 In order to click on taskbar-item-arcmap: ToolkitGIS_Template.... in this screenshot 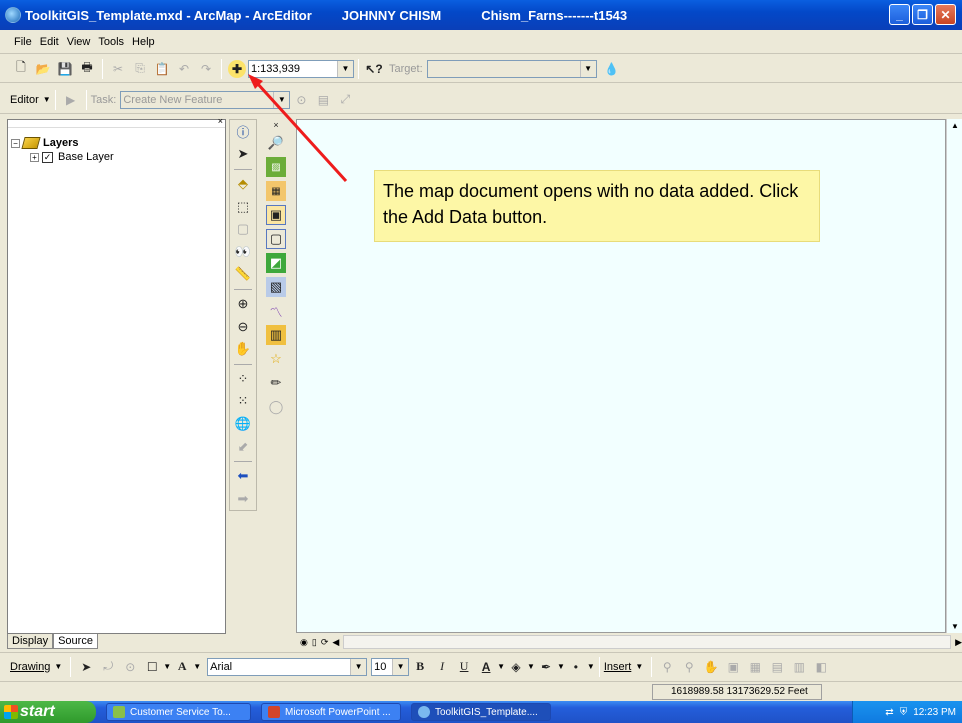, I will do `click(481, 712)`.